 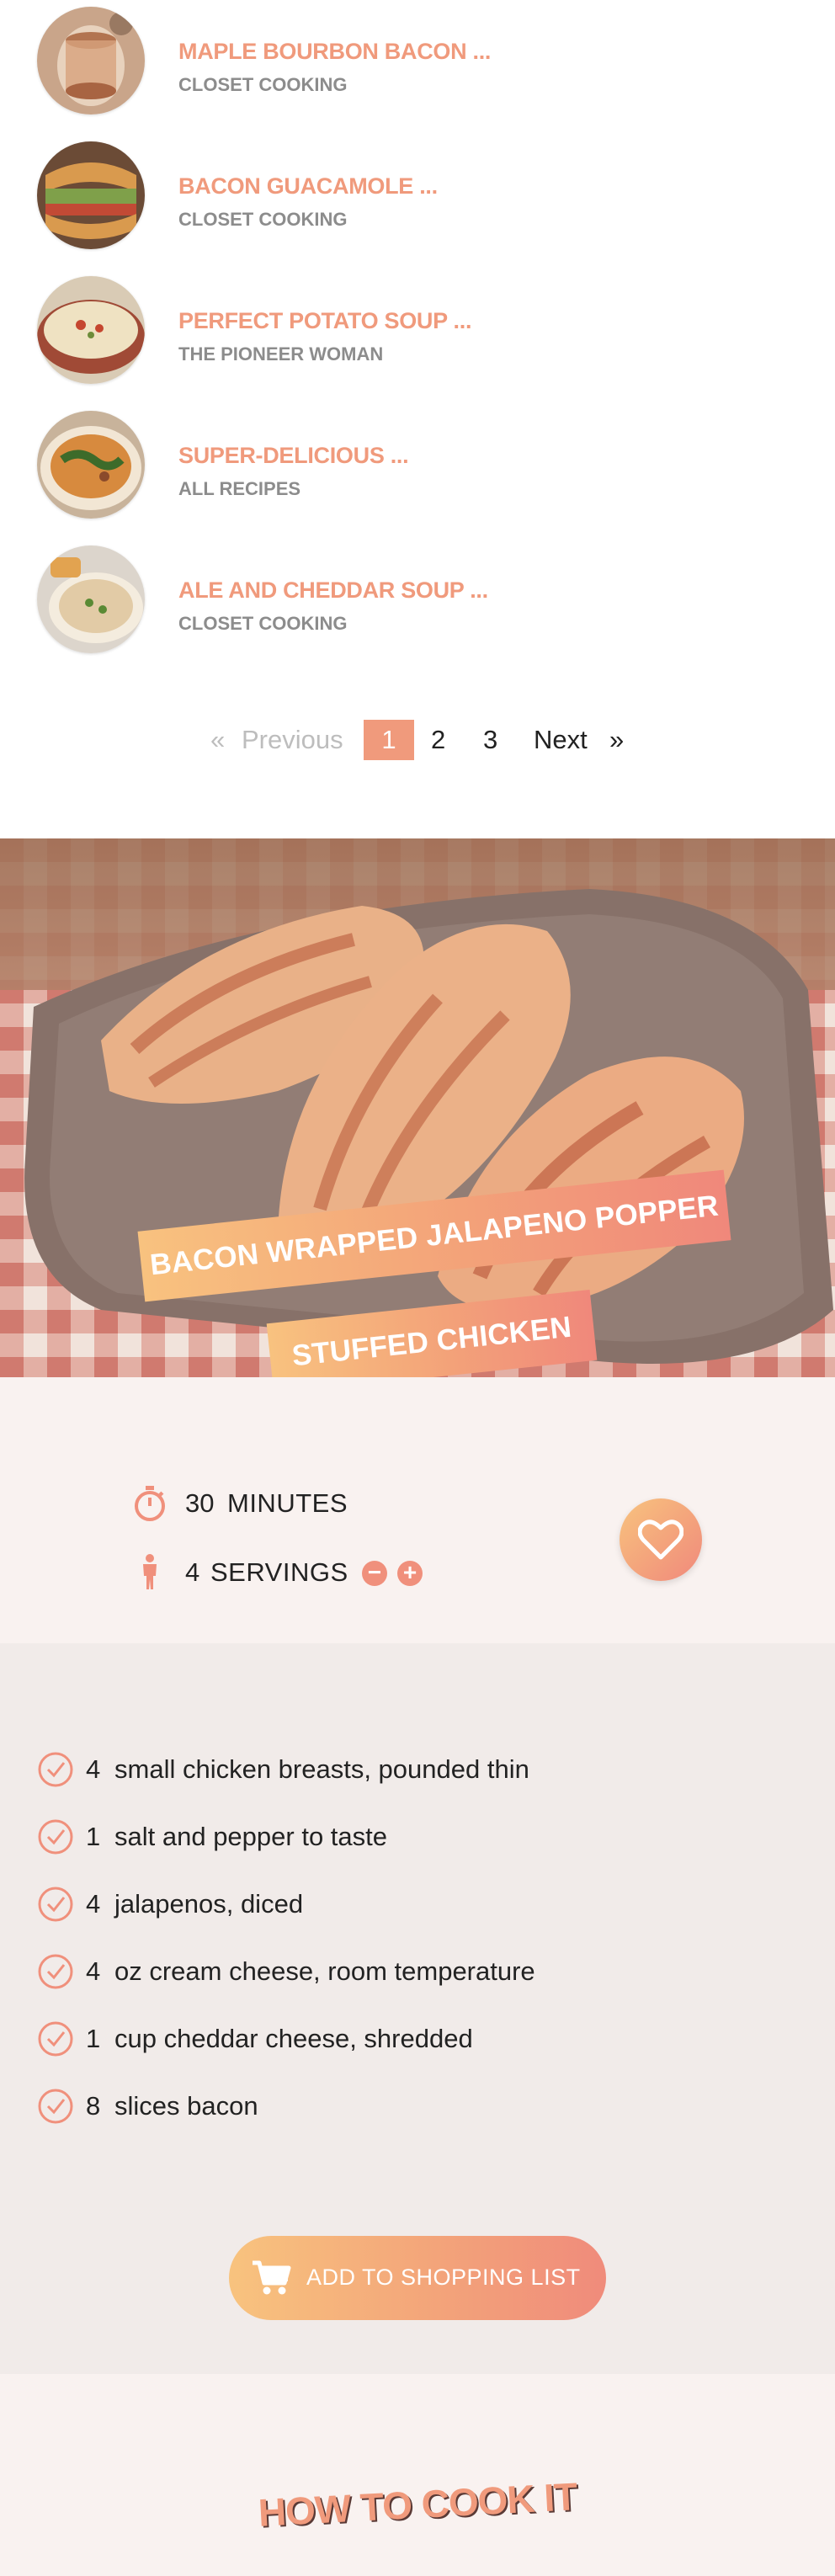 What do you see at coordinates (417, 1510) in the screenshot?
I see `recipe-meta: 30 MINUTES 4 SERVINGS − +` at bounding box center [417, 1510].